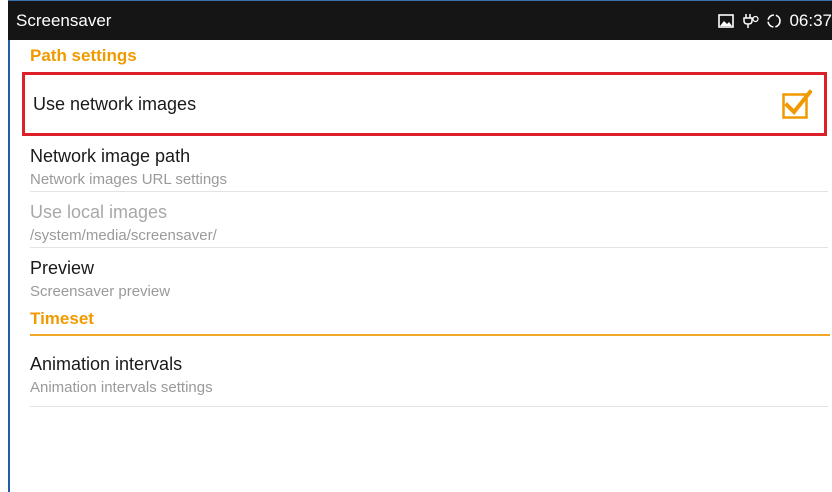 This screenshot has height=492, width=832. What do you see at coordinates (62, 268) in the screenshot?
I see `preview-title: Preview` at bounding box center [62, 268].